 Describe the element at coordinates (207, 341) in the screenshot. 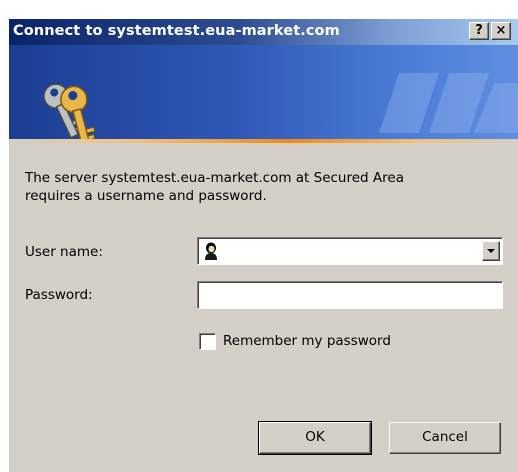

I see `remember-checkbox` at that location.